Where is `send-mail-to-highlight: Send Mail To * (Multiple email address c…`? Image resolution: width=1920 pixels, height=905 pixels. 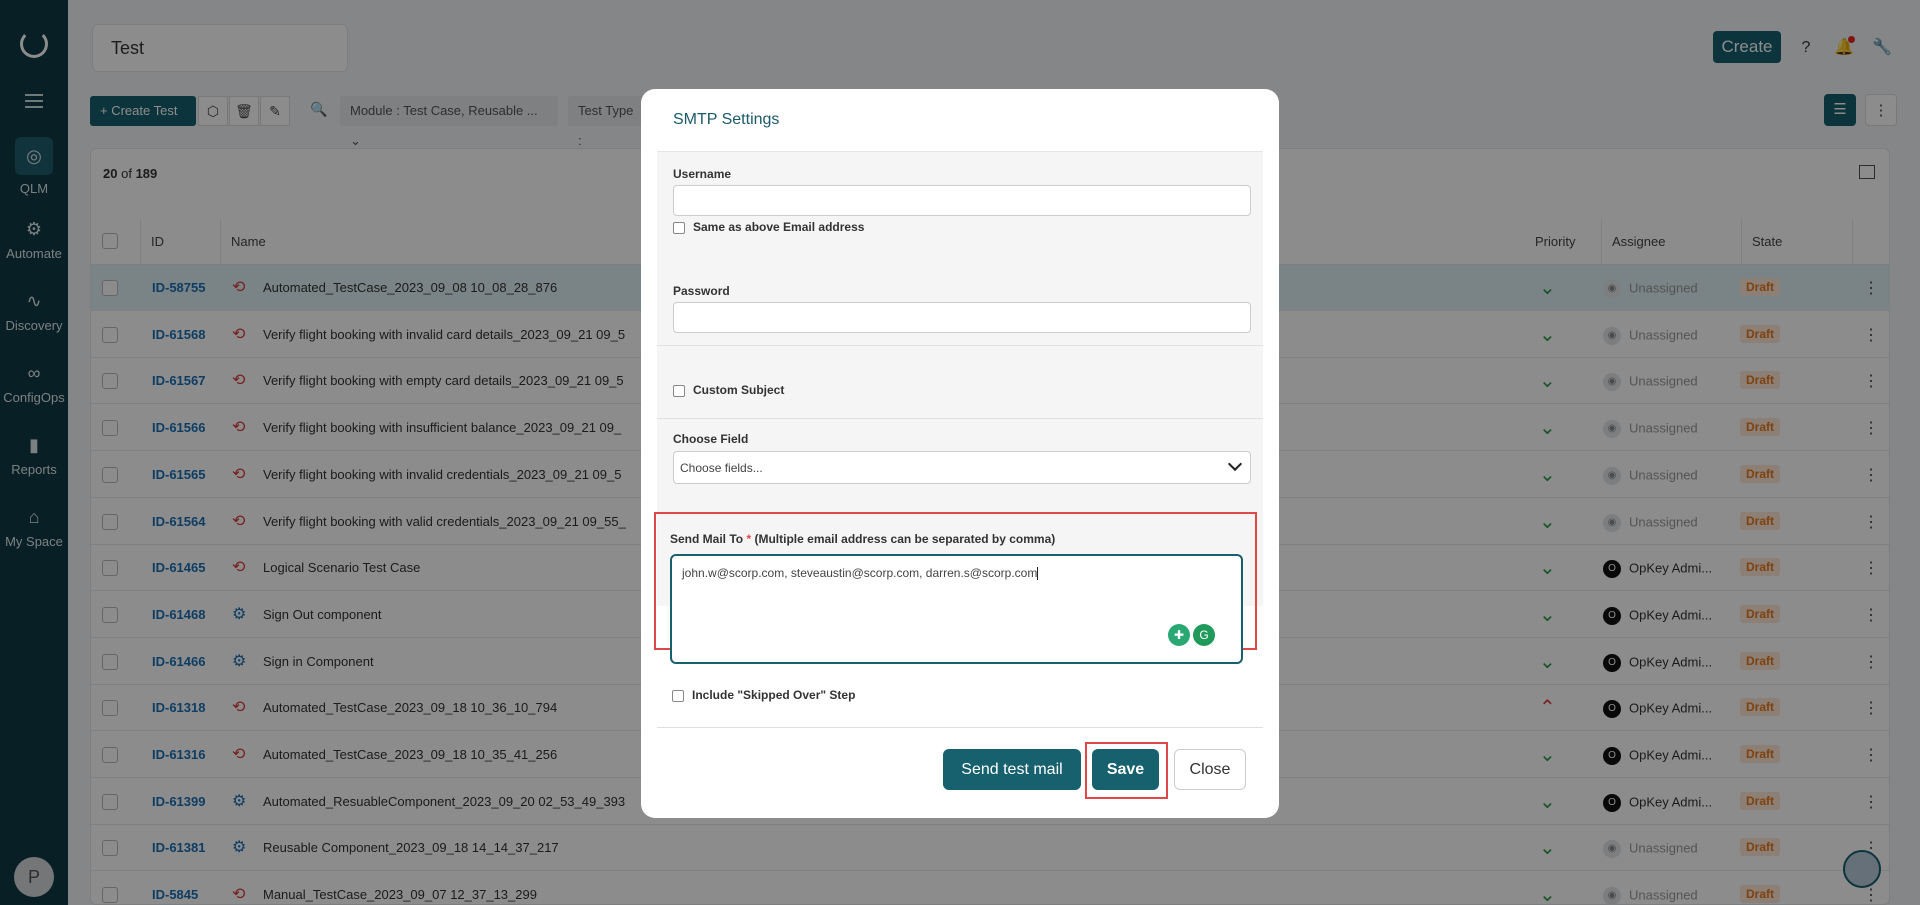
send-mail-to-highlight: Send Mail To * (Multiple email address c… is located at coordinates (955, 588).